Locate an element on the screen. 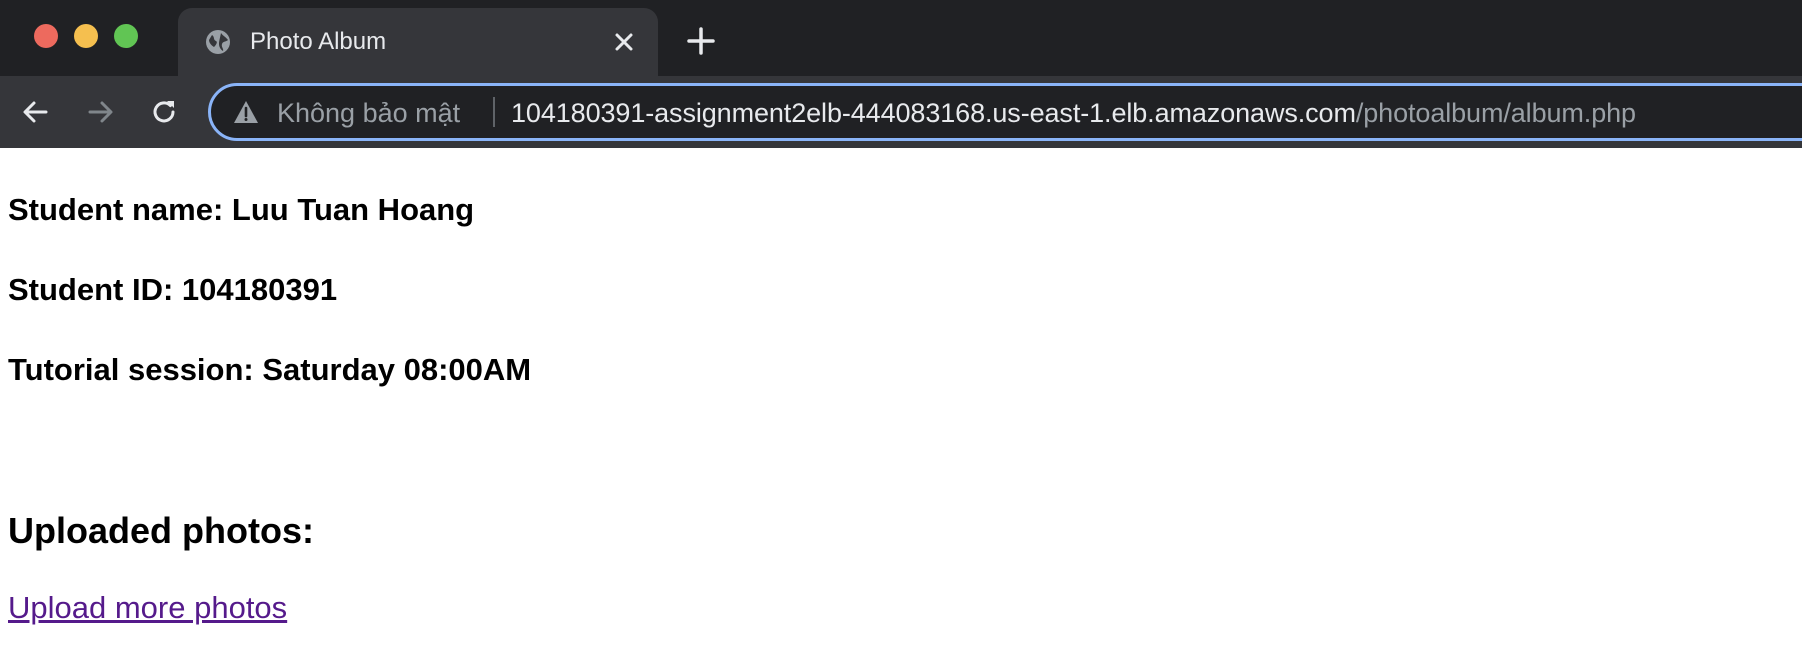 The image size is (1802, 656). window-maximize-button is located at coordinates (126, 36).